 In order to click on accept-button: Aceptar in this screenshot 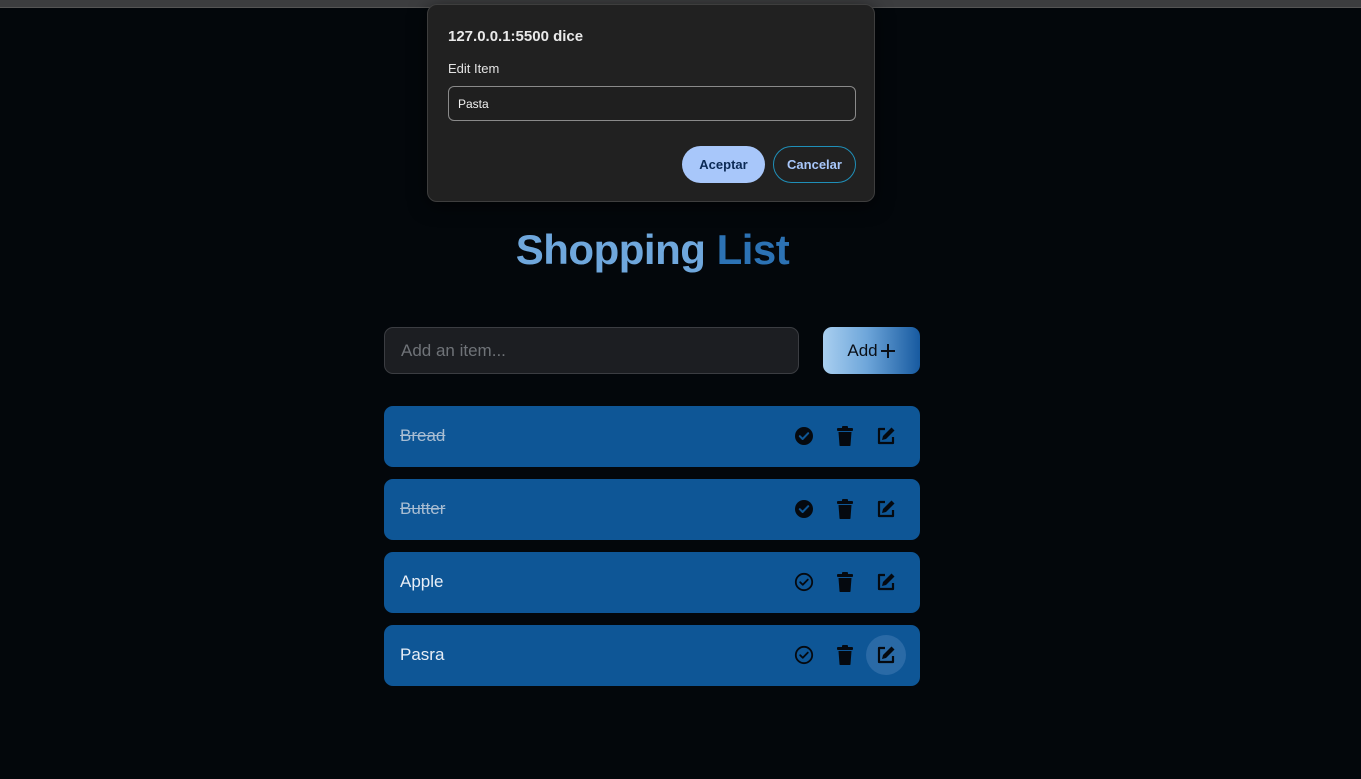, I will do `click(723, 164)`.